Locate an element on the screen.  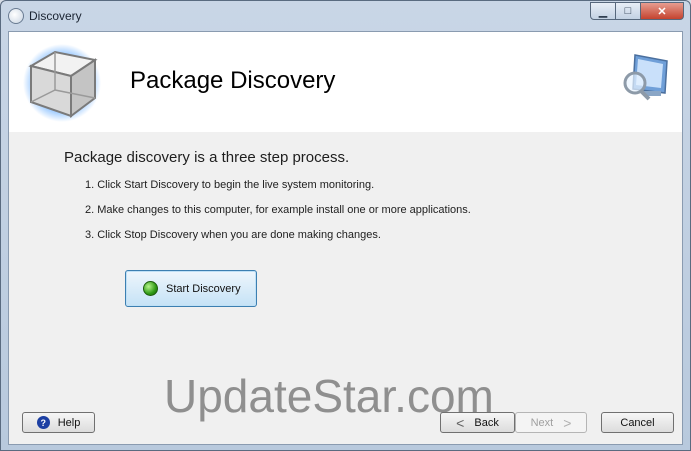
start-discovery-button: Start Discovery is located at coordinates (191, 288).